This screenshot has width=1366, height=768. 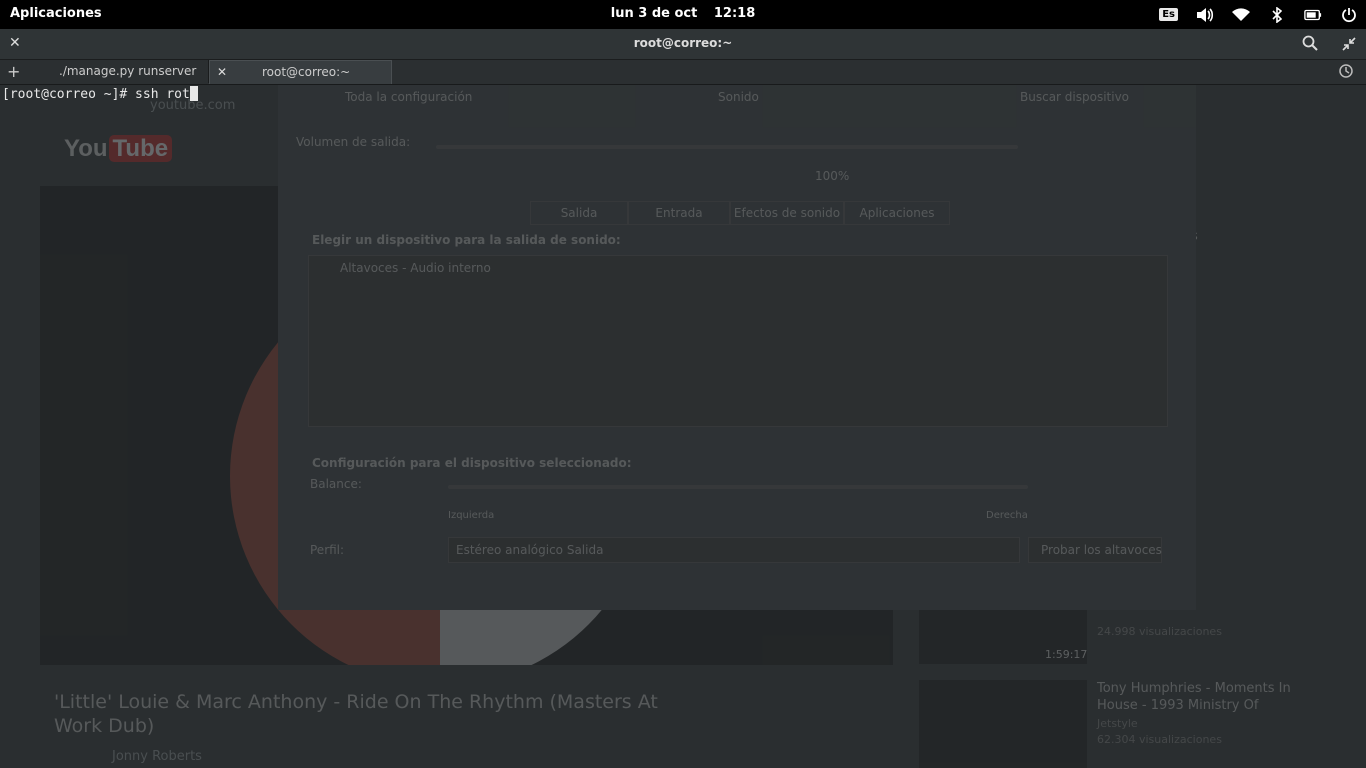 What do you see at coordinates (734, 13) in the screenshot?
I see `clock-time: 12:18` at bounding box center [734, 13].